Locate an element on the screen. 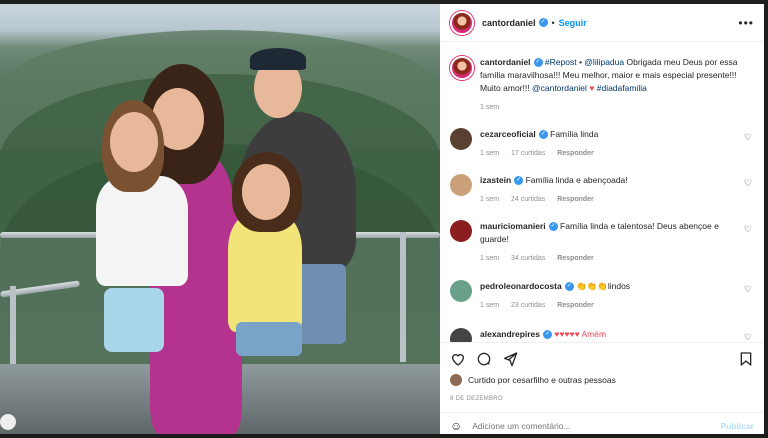 The height and width of the screenshot is (438, 768). comment-icon is located at coordinates (484, 359).